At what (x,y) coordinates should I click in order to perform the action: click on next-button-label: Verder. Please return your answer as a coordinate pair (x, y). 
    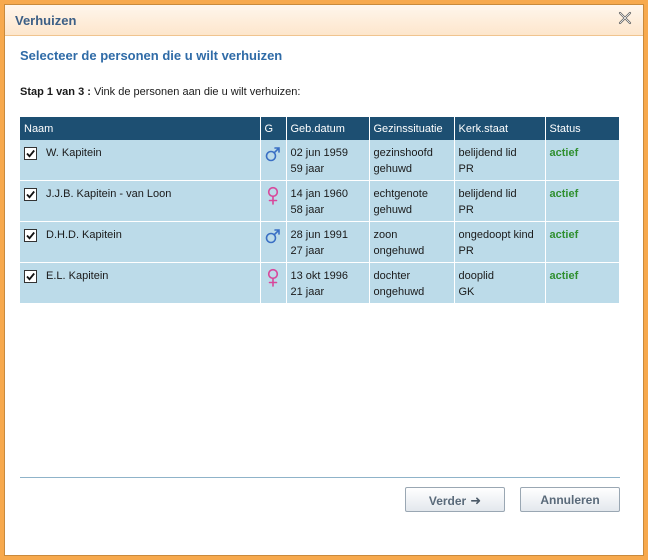
    Looking at the image, I should click on (447, 501).